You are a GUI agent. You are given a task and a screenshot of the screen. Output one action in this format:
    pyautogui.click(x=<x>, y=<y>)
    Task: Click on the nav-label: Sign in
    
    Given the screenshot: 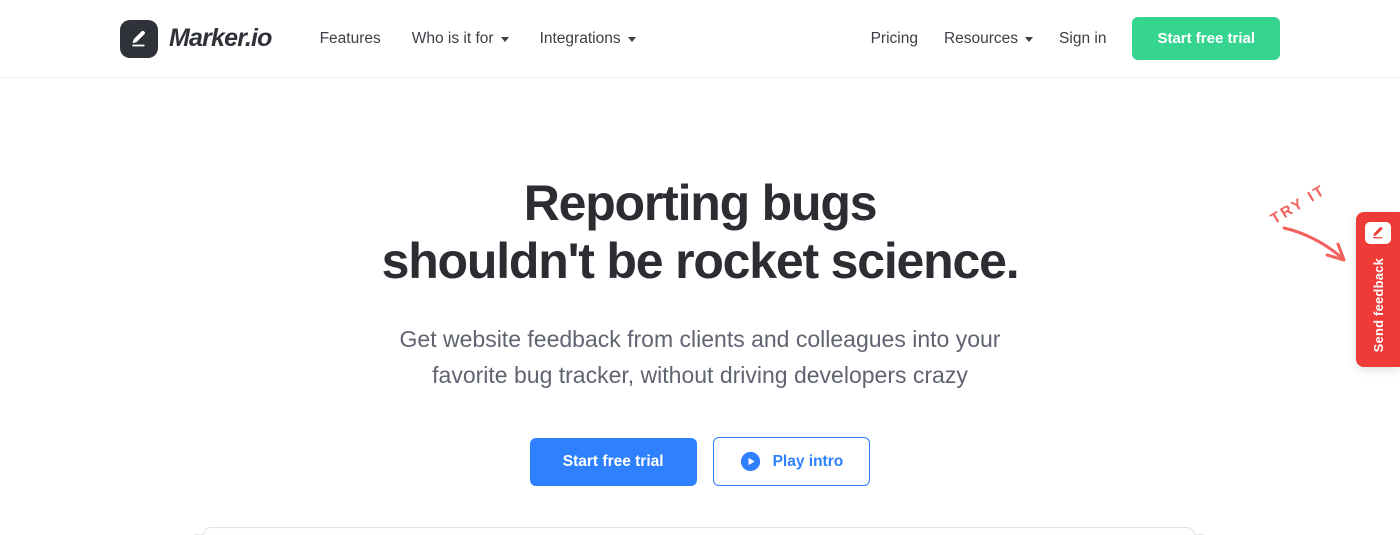 What is the action you would take?
    pyautogui.click(x=1083, y=38)
    